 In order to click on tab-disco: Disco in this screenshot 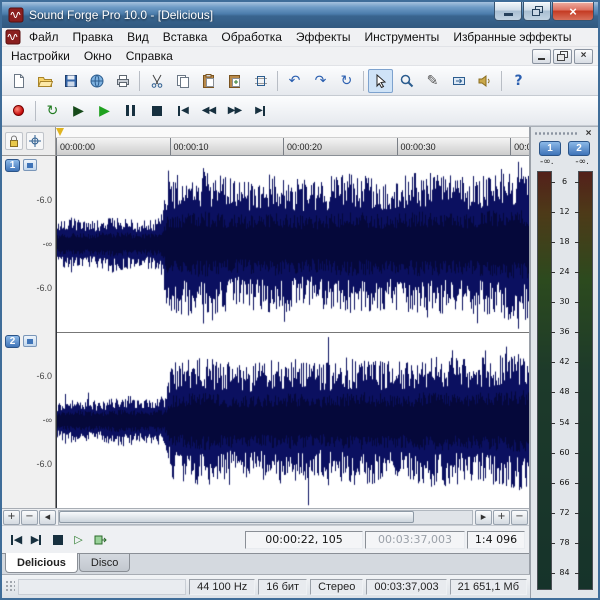, I will do `click(104, 563)`.